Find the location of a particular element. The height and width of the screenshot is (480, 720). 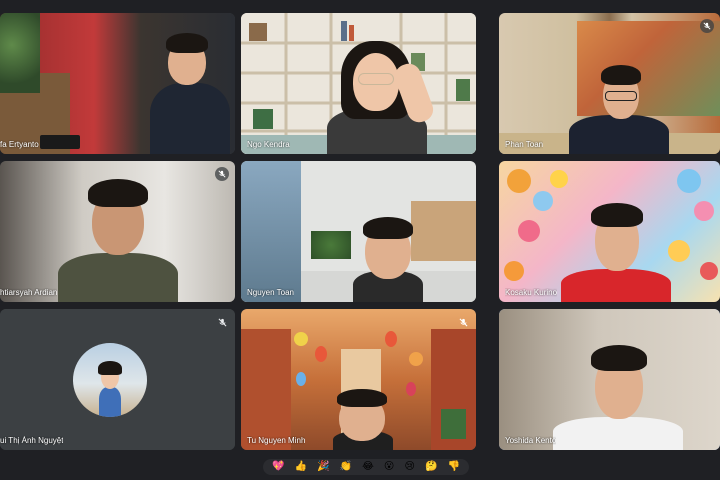

participant-tile: htiarsyah Ardian is located at coordinates (117, 231).